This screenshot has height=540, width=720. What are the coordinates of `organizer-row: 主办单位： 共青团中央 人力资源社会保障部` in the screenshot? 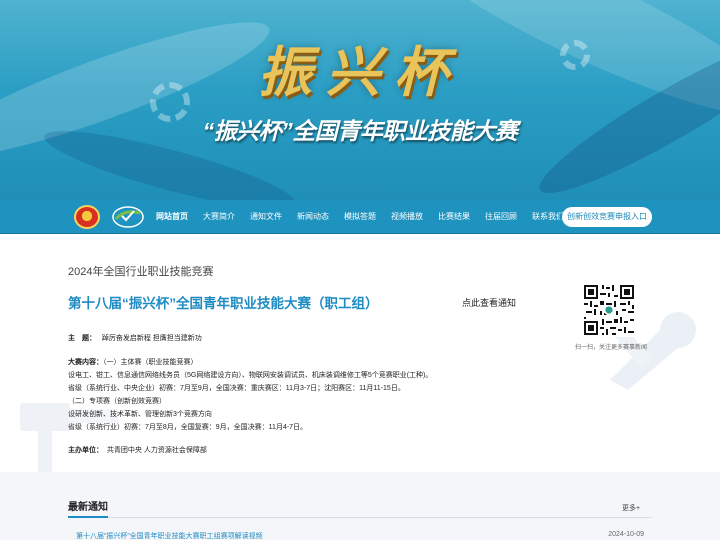 It's located at (137, 450).